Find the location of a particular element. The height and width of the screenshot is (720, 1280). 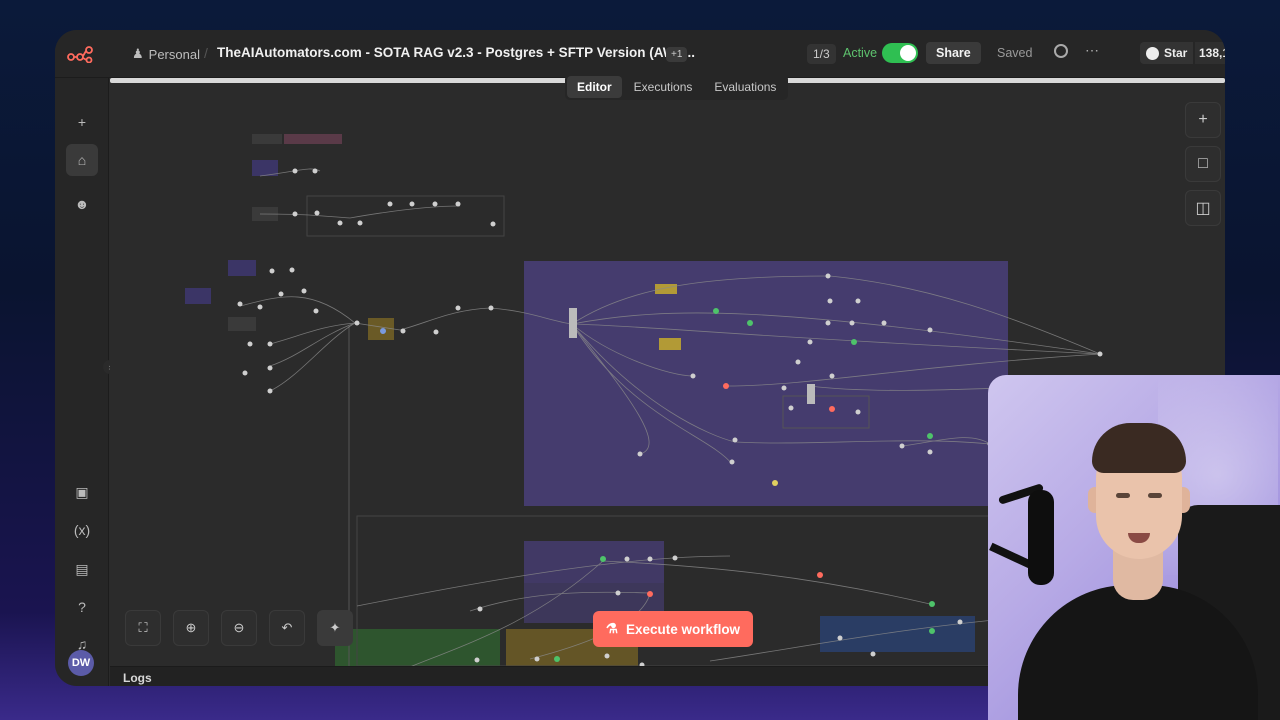

version-counter: 1/3 is located at coordinates (821, 54).